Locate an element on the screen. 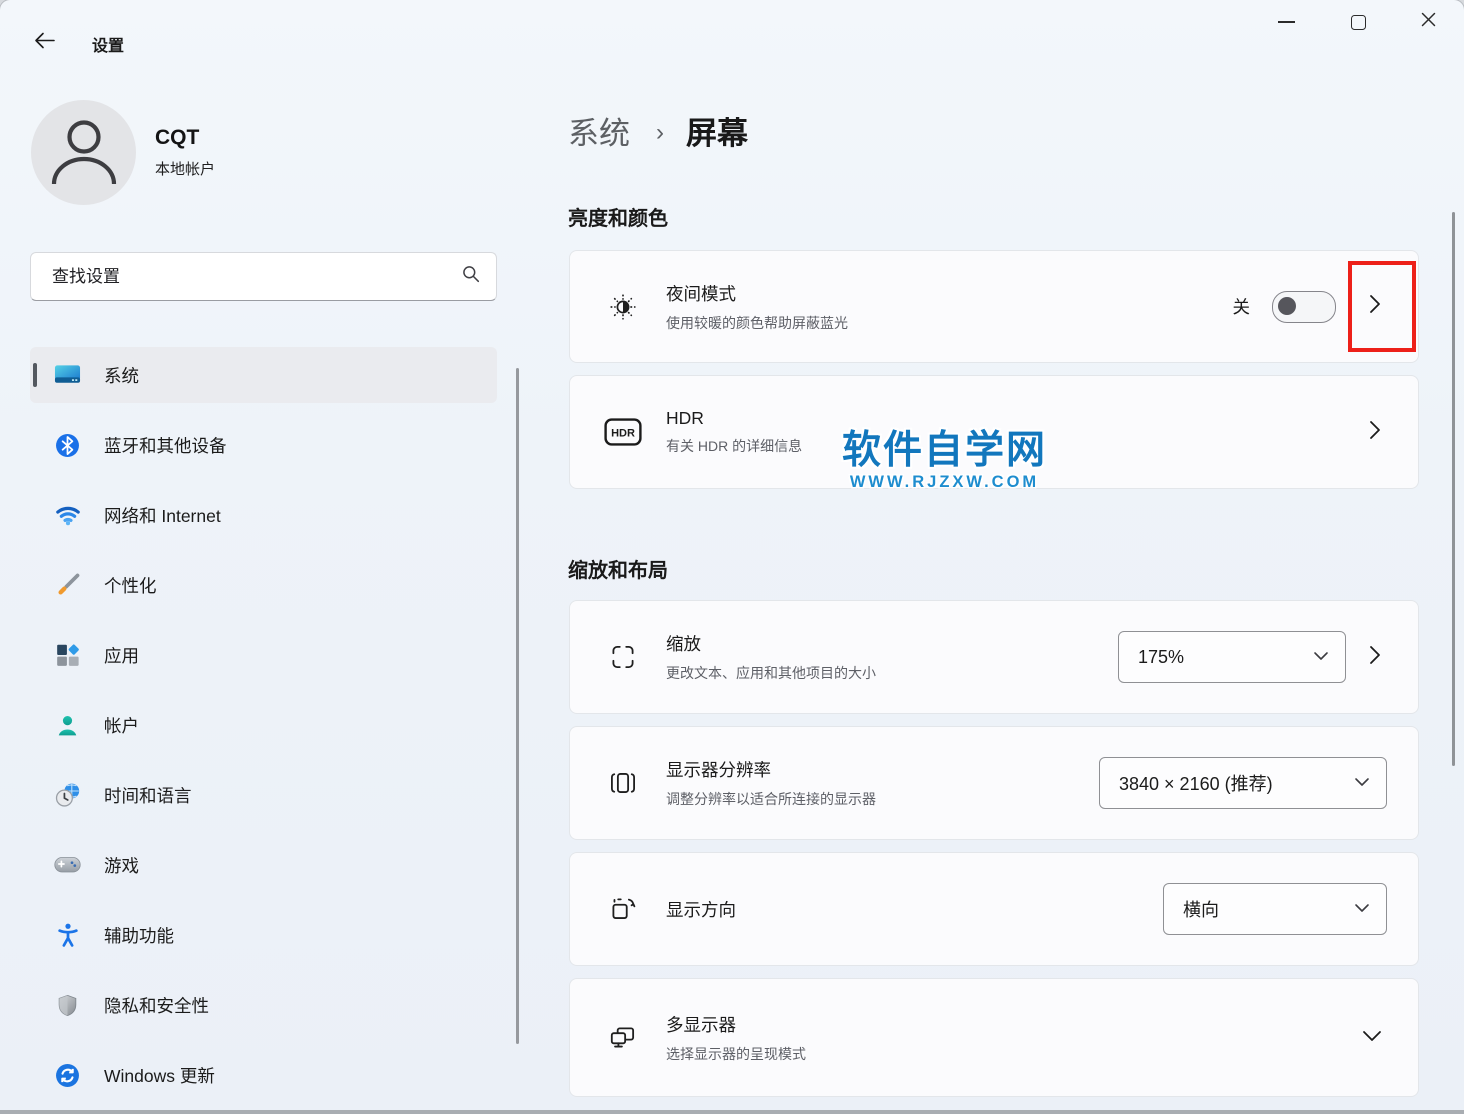  hdr-icon: HDR is located at coordinates (623, 432).